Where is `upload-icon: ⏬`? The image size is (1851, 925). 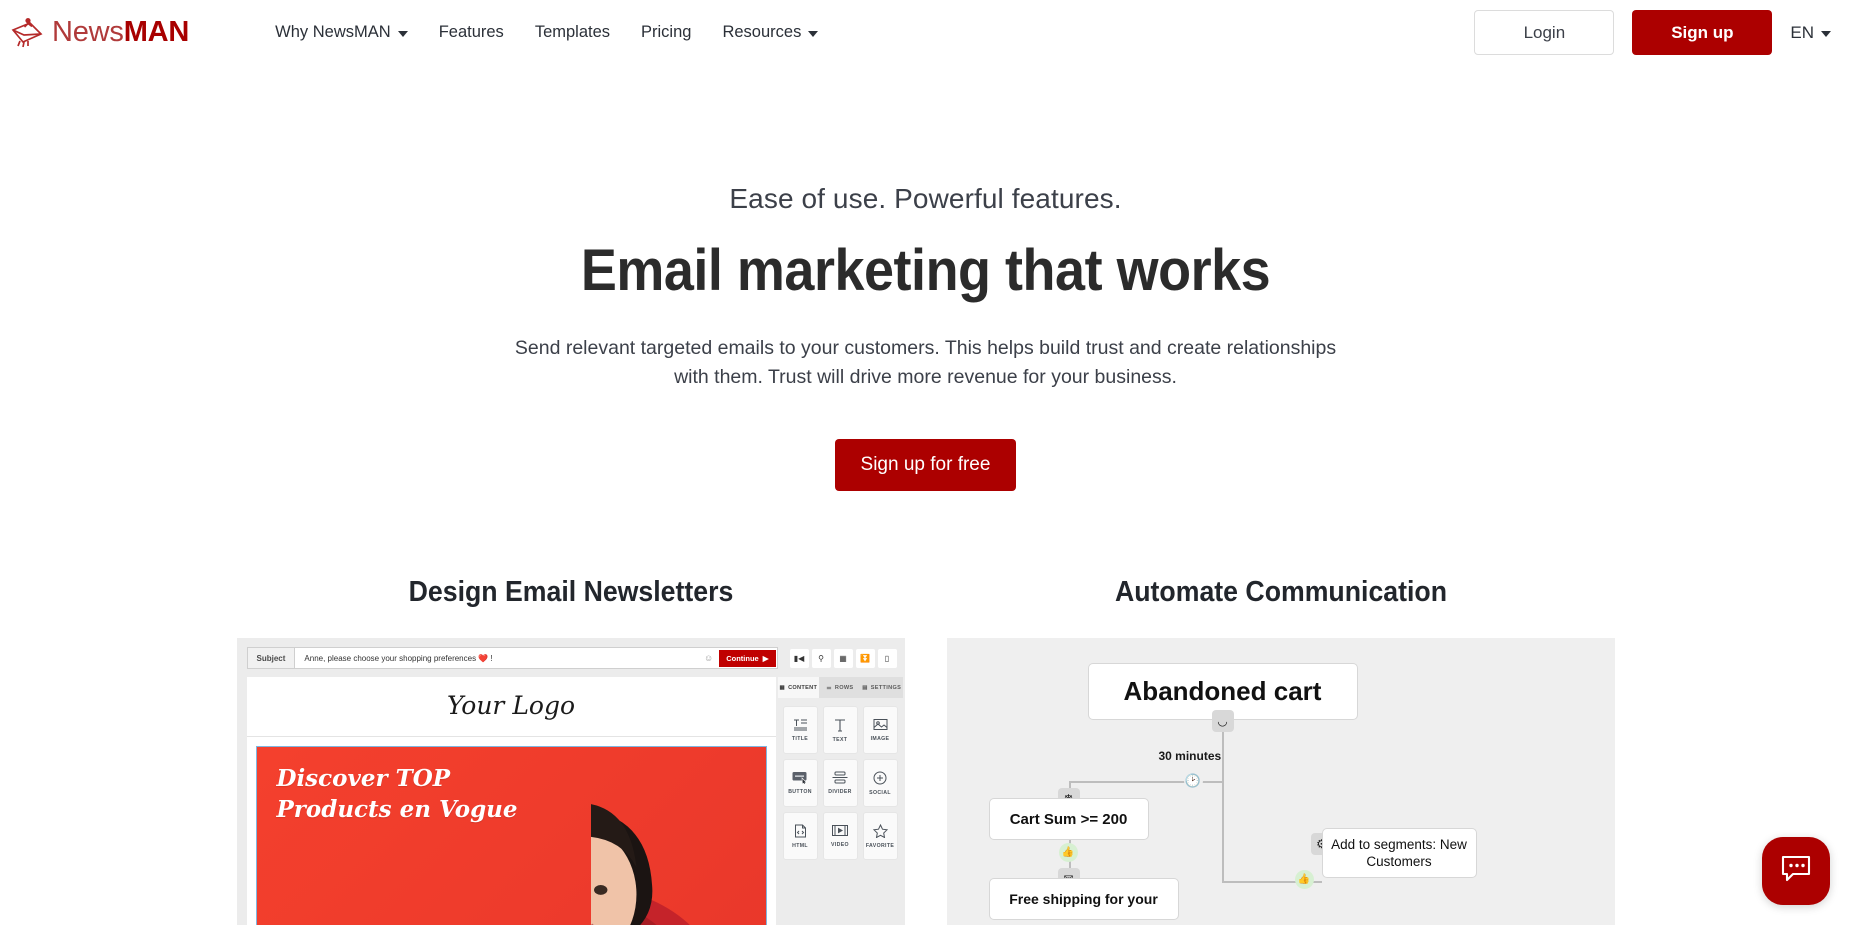
upload-icon: ⏬ is located at coordinates (865, 658).